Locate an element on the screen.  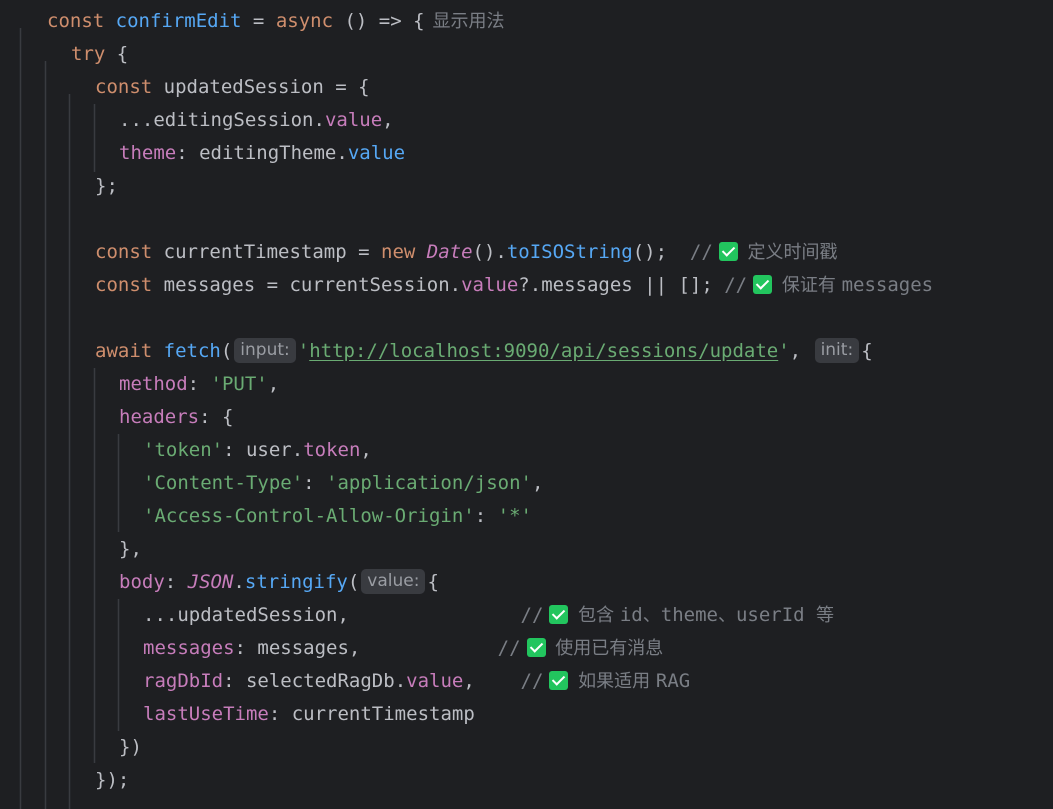
property-token: lastUseTime is located at coordinates (206, 714).